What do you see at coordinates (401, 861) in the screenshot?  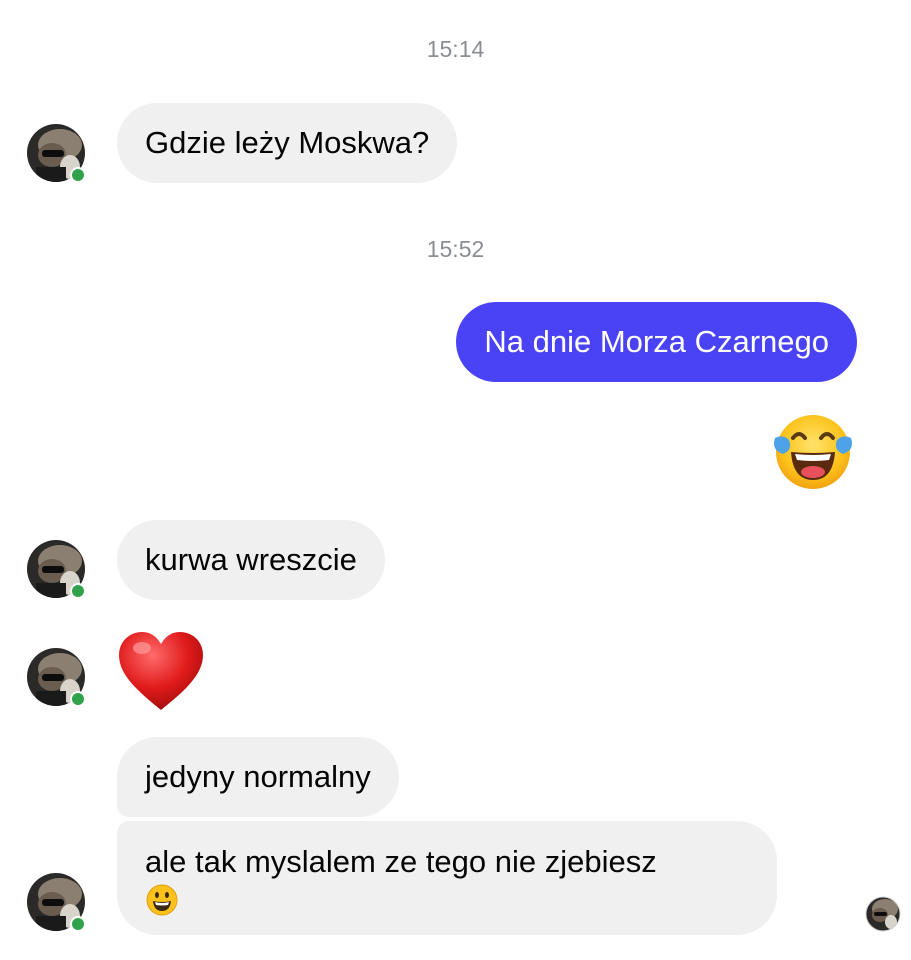 I see `message-text: ale tak myslalem ze tego nie zjebiesz` at bounding box center [401, 861].